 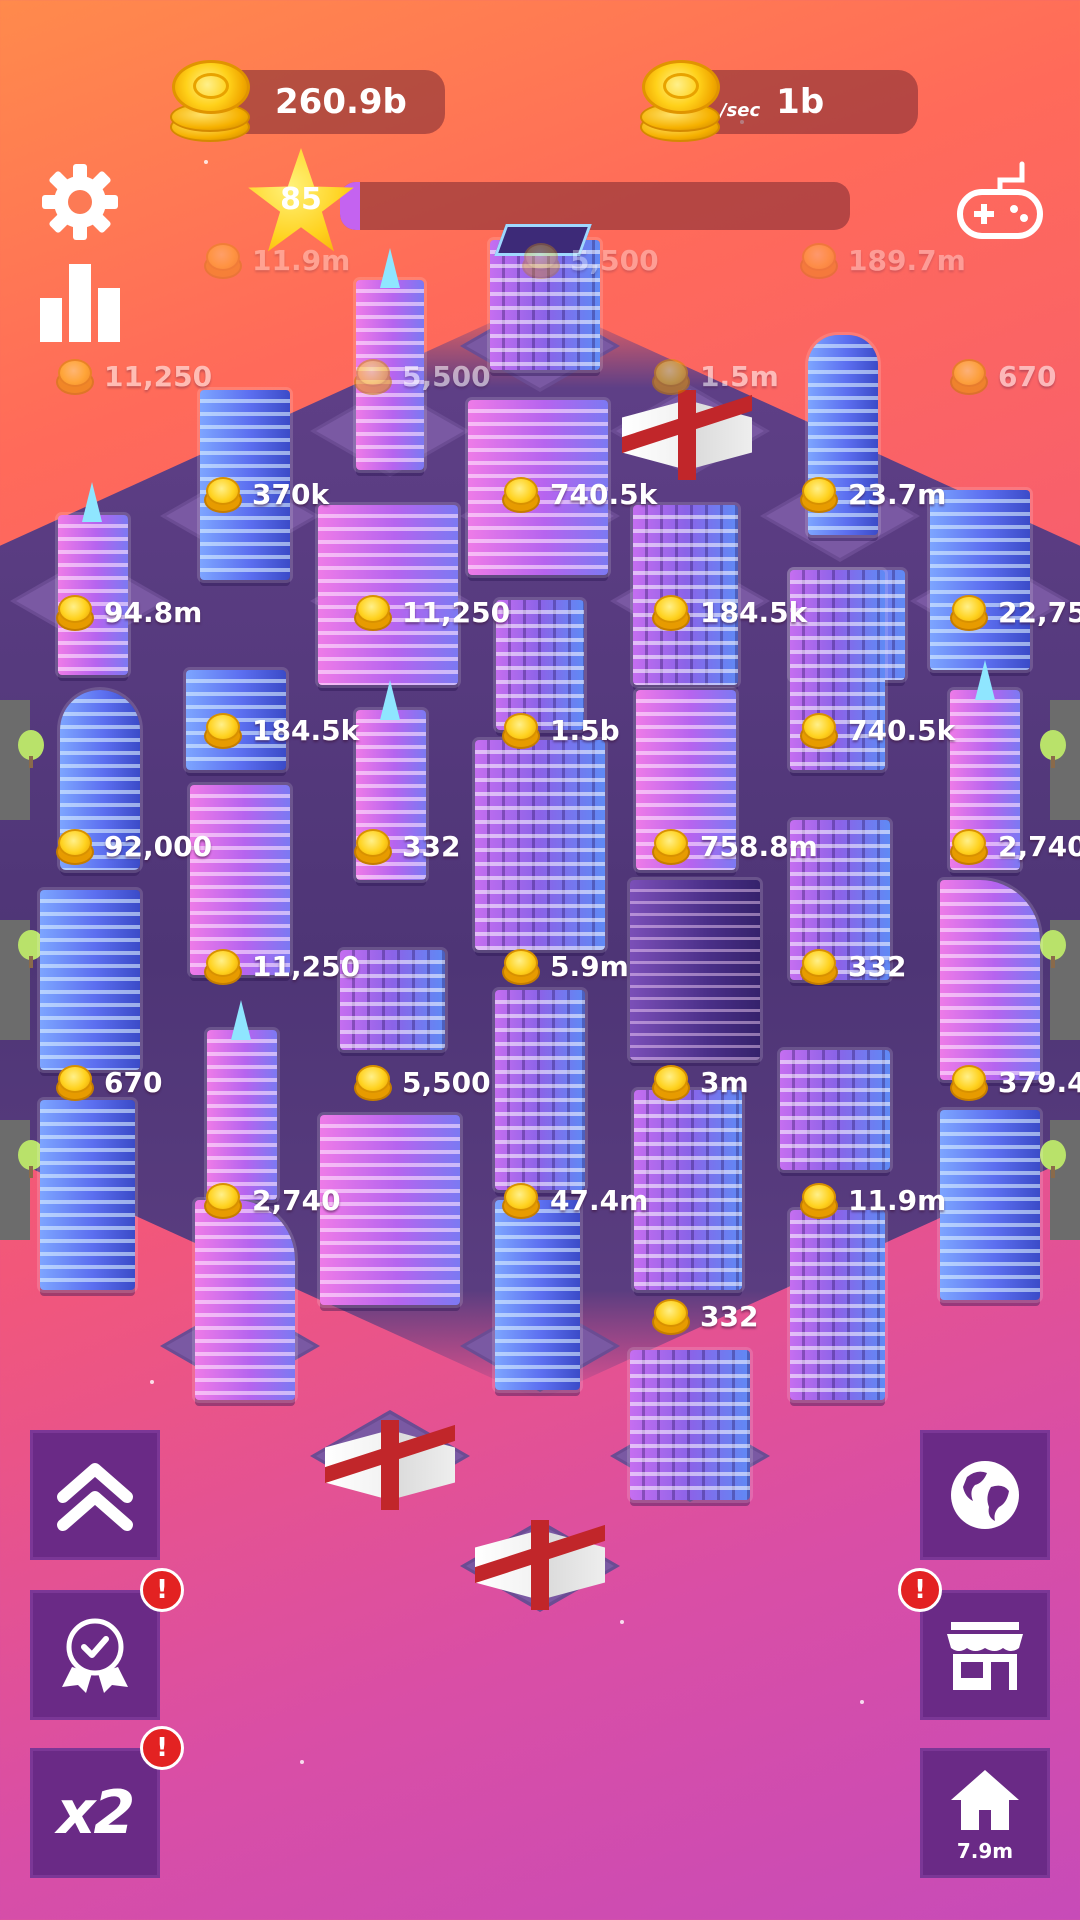 I want to click on home-icon, so click(x=985, y=1800).